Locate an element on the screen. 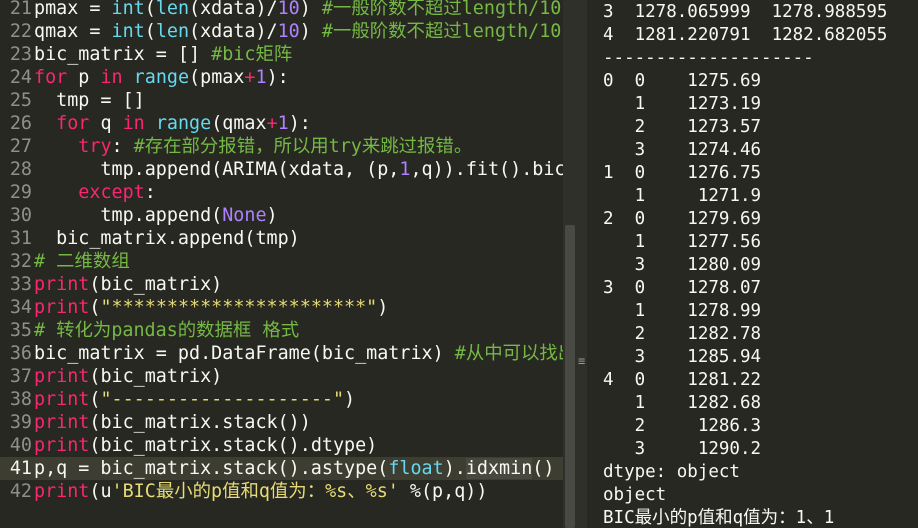 This screenshot has height=528, width=918. code-token: 10 is located at coordinates (288, 31).